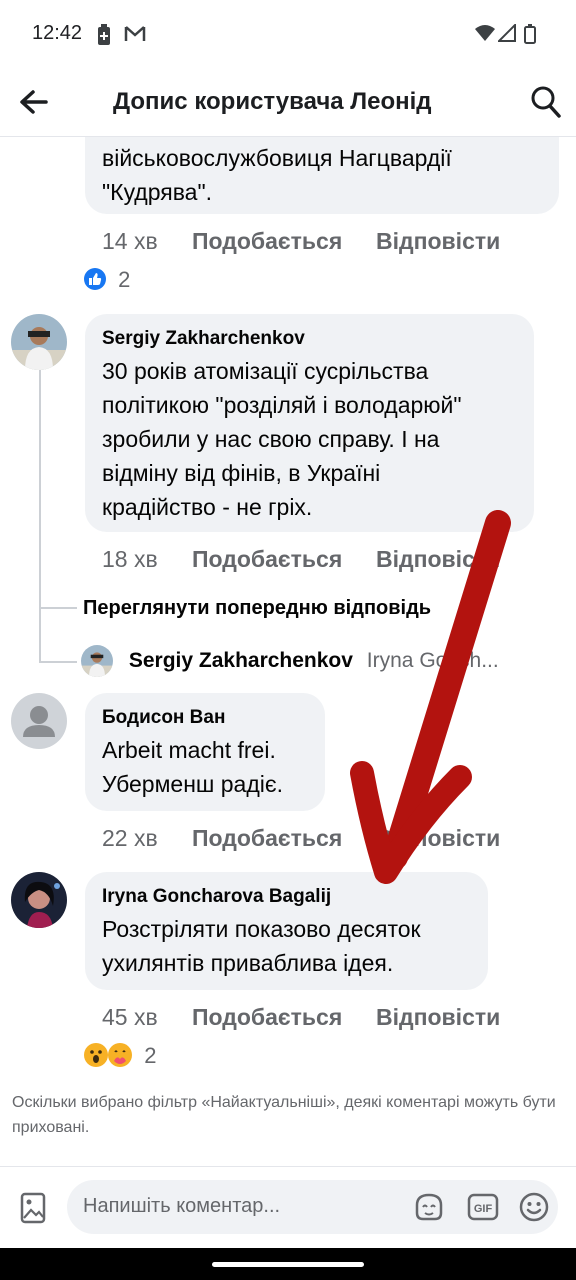 The height and width of the screenshot is (1280, 576). What do you see at coordinates (40, 516) in the screenshot?
I see `thread-line` at bounding box center [40, 516].